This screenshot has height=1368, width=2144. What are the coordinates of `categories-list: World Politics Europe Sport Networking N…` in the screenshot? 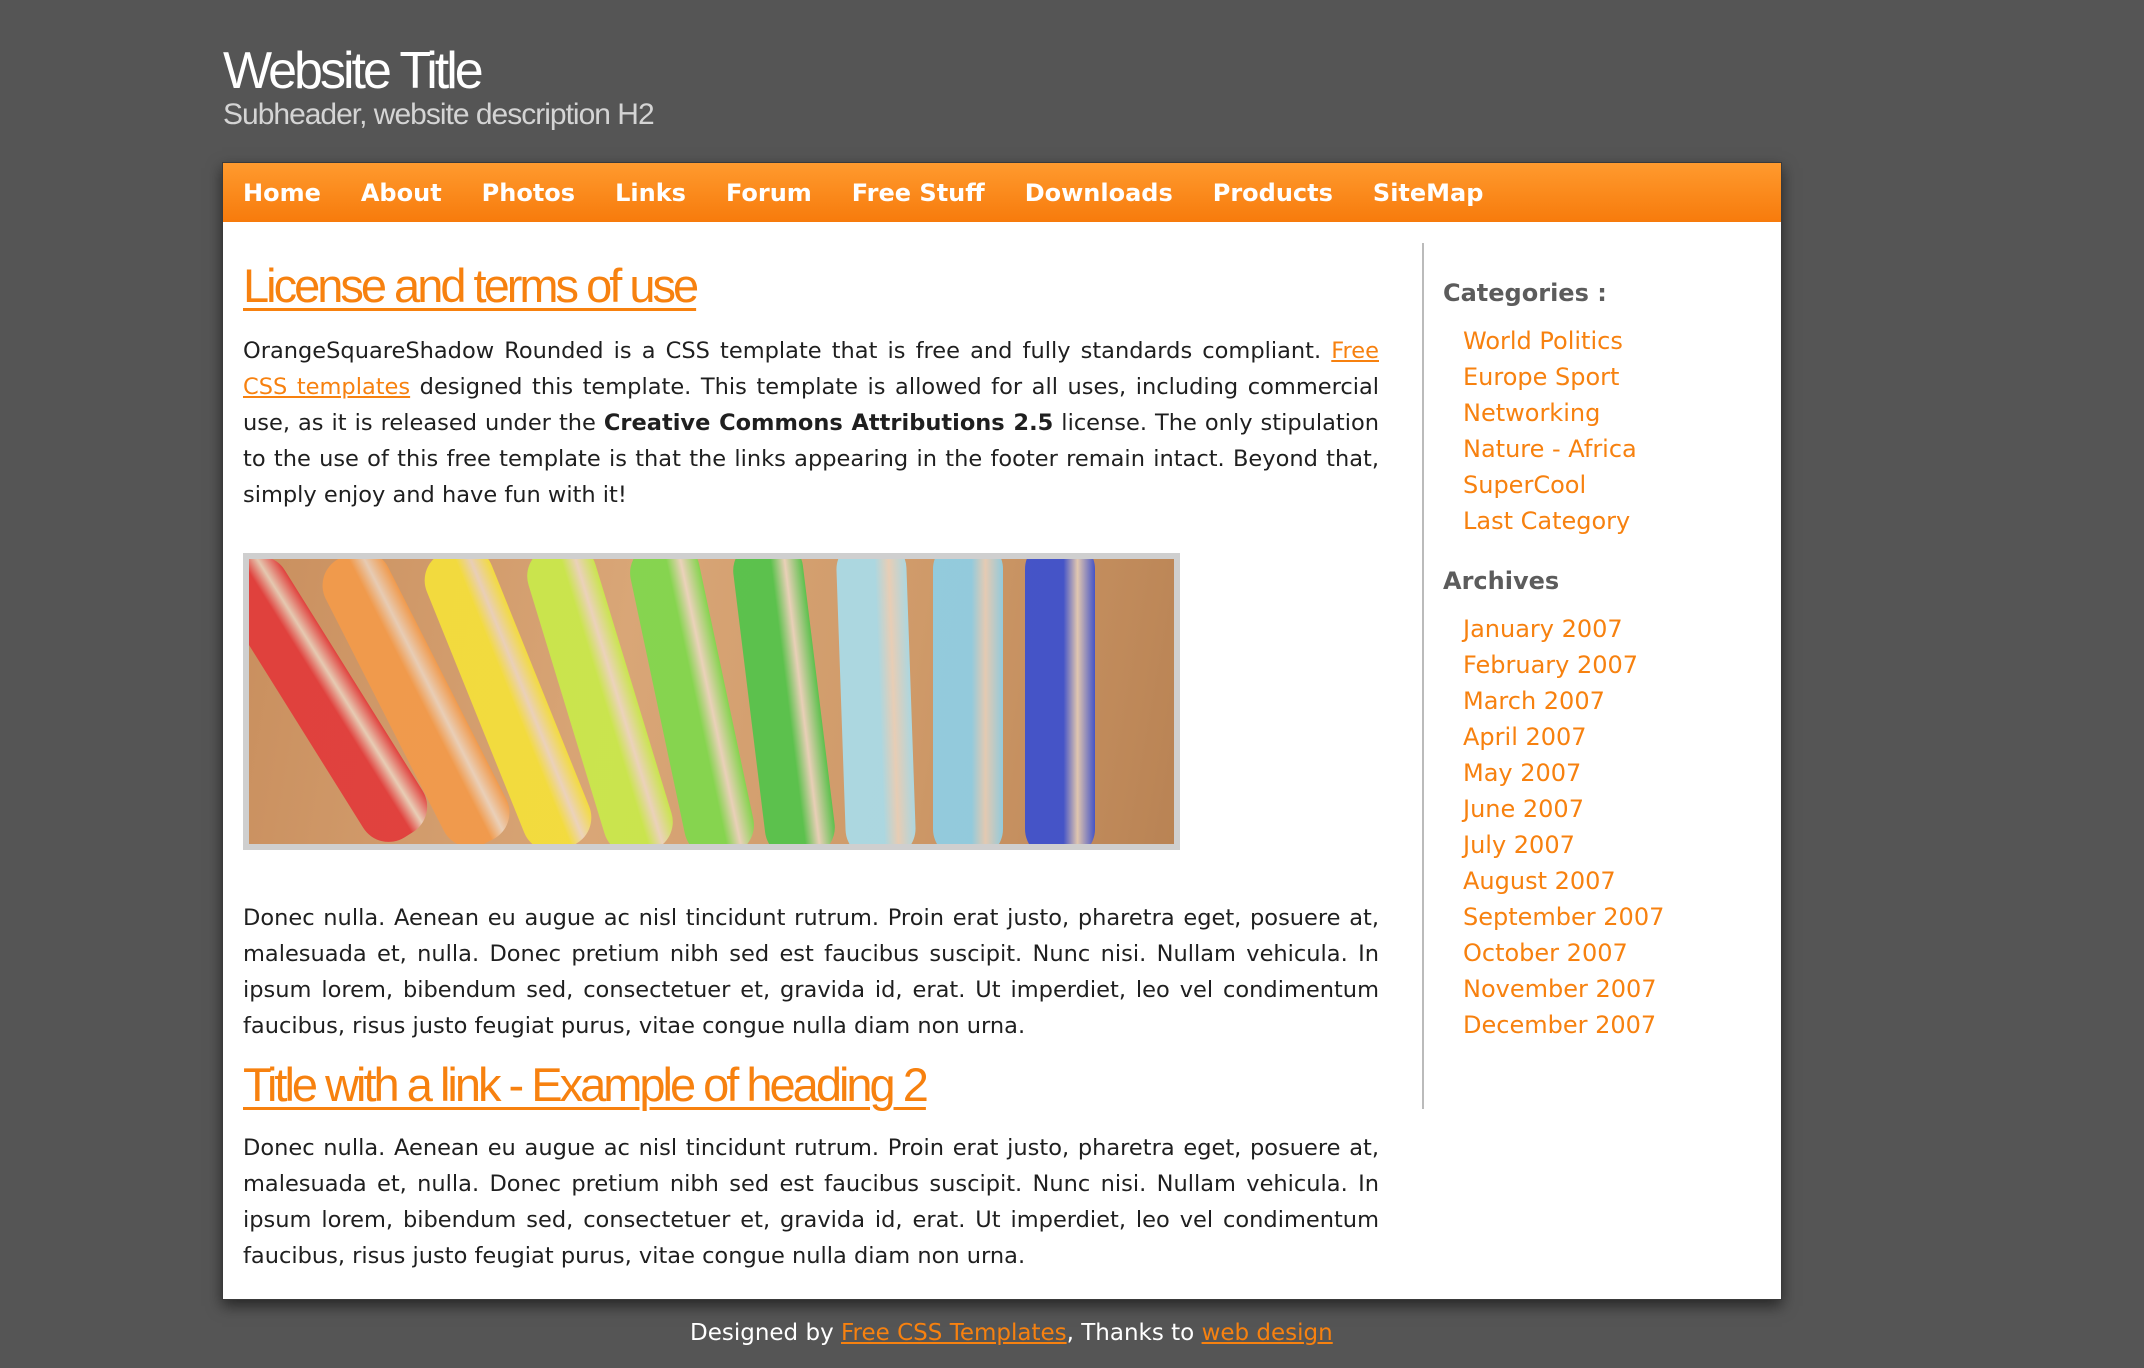 It's located at (1603, 431).